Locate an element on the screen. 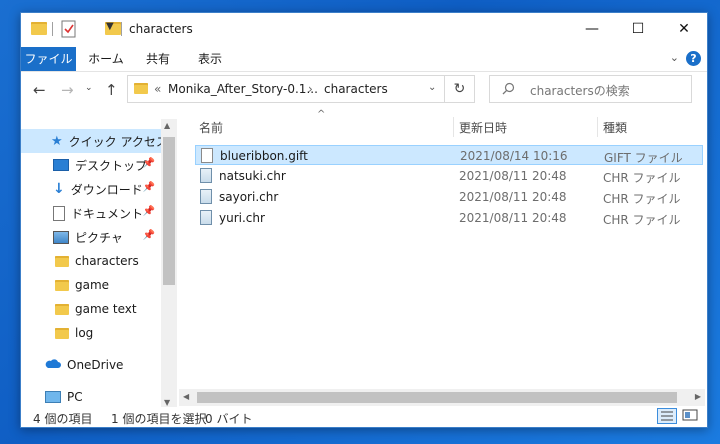 This screenshot has width=720, height=444. properties-icon is located at coordinates (69, 29).